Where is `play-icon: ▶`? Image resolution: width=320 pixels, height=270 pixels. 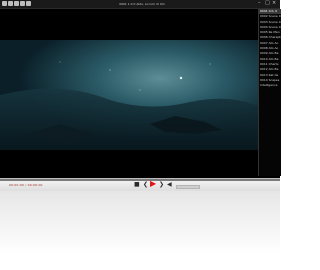 play-icon: ▶ is located at coordinates (153, 184).